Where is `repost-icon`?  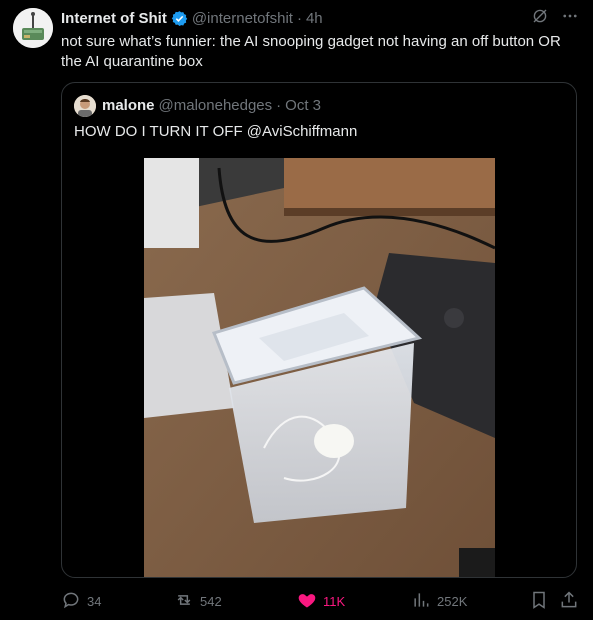 repost-icon is located at coordinates (184, 601).